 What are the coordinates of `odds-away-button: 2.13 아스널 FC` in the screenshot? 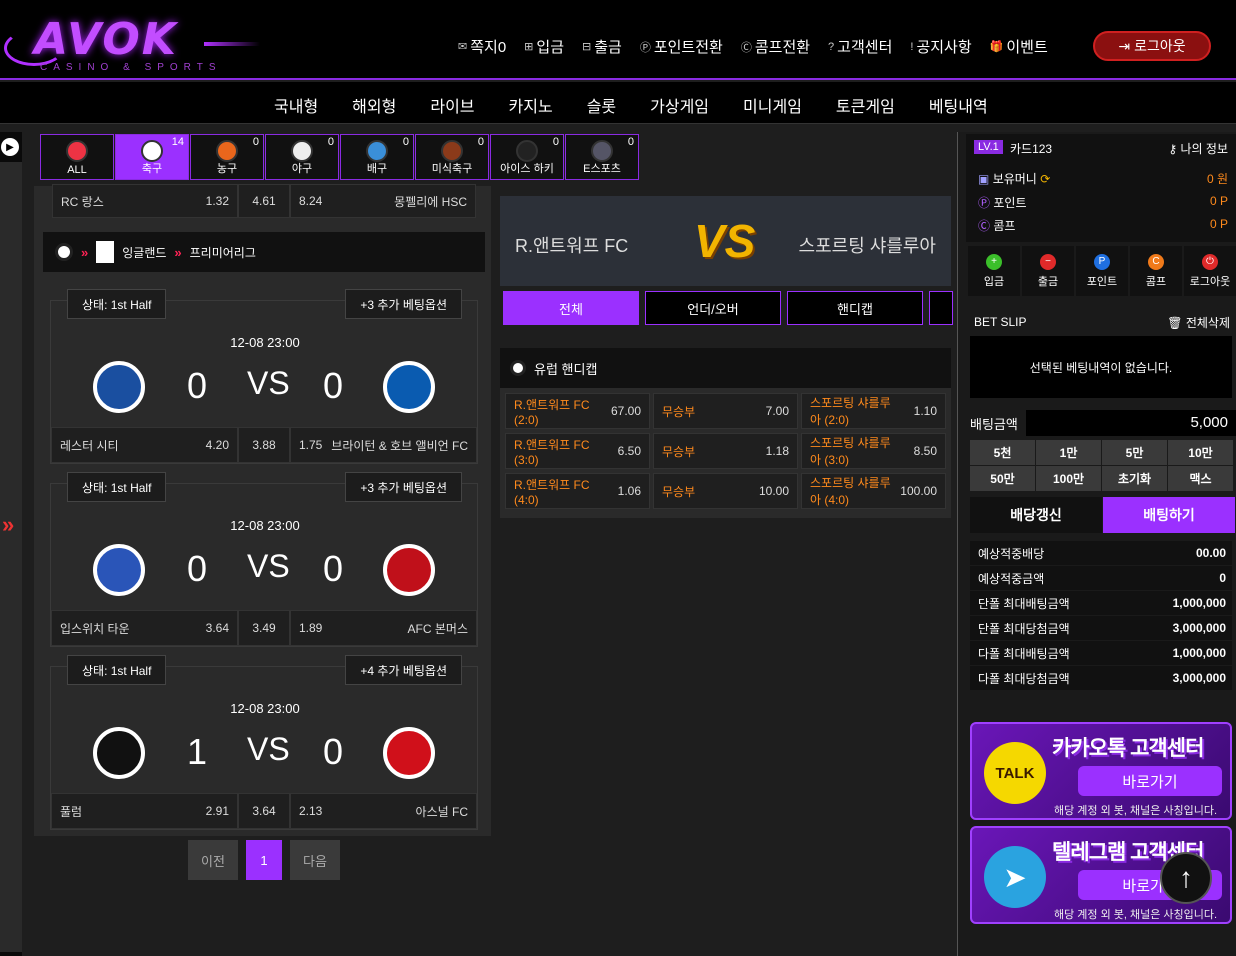 It's located at (383, 811).